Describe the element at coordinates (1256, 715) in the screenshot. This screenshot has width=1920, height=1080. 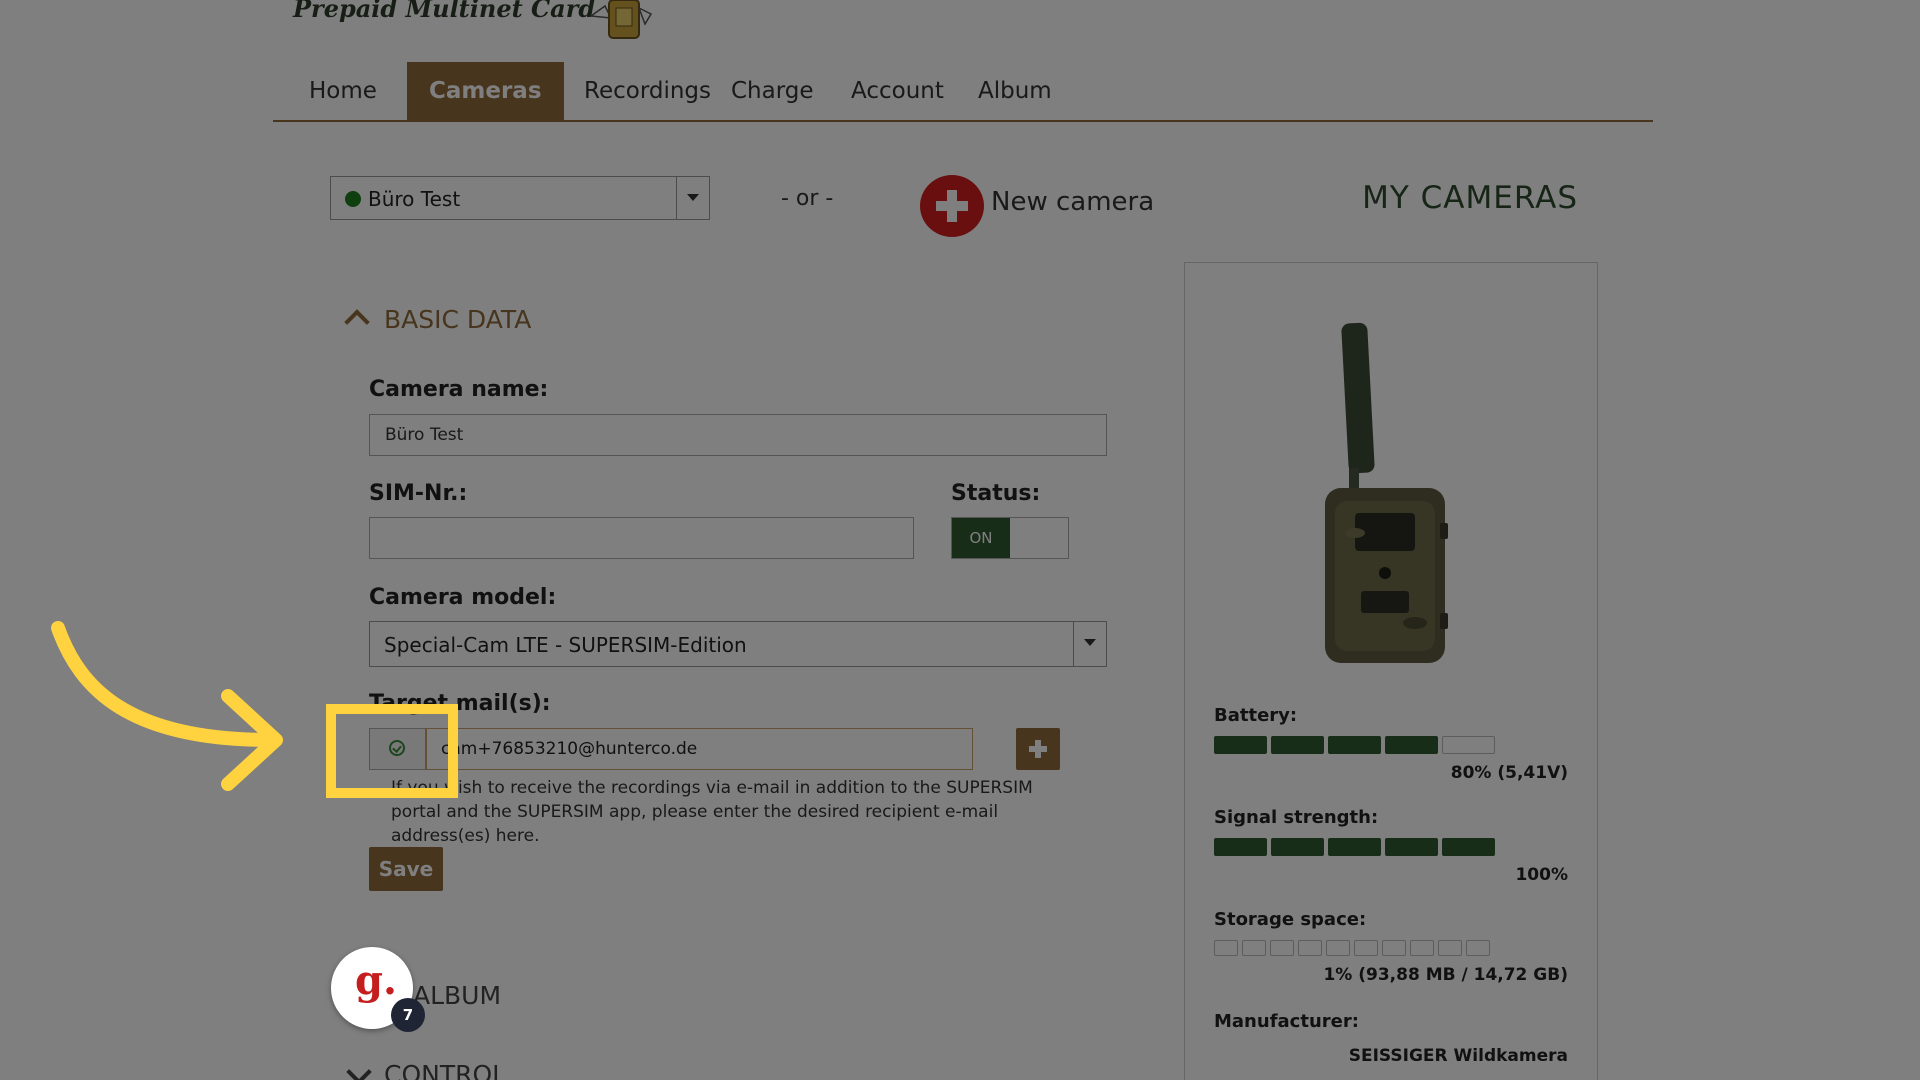
I see `battery-label: Battery:` at that location.